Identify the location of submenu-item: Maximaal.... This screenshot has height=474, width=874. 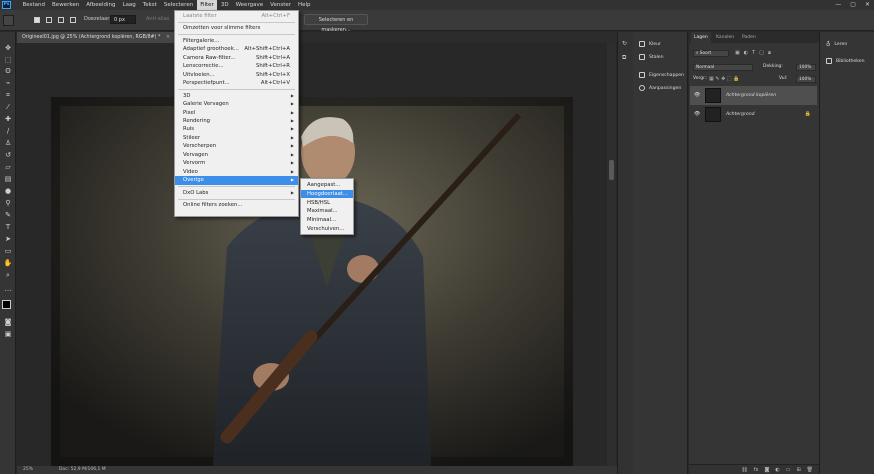
(327, 211).